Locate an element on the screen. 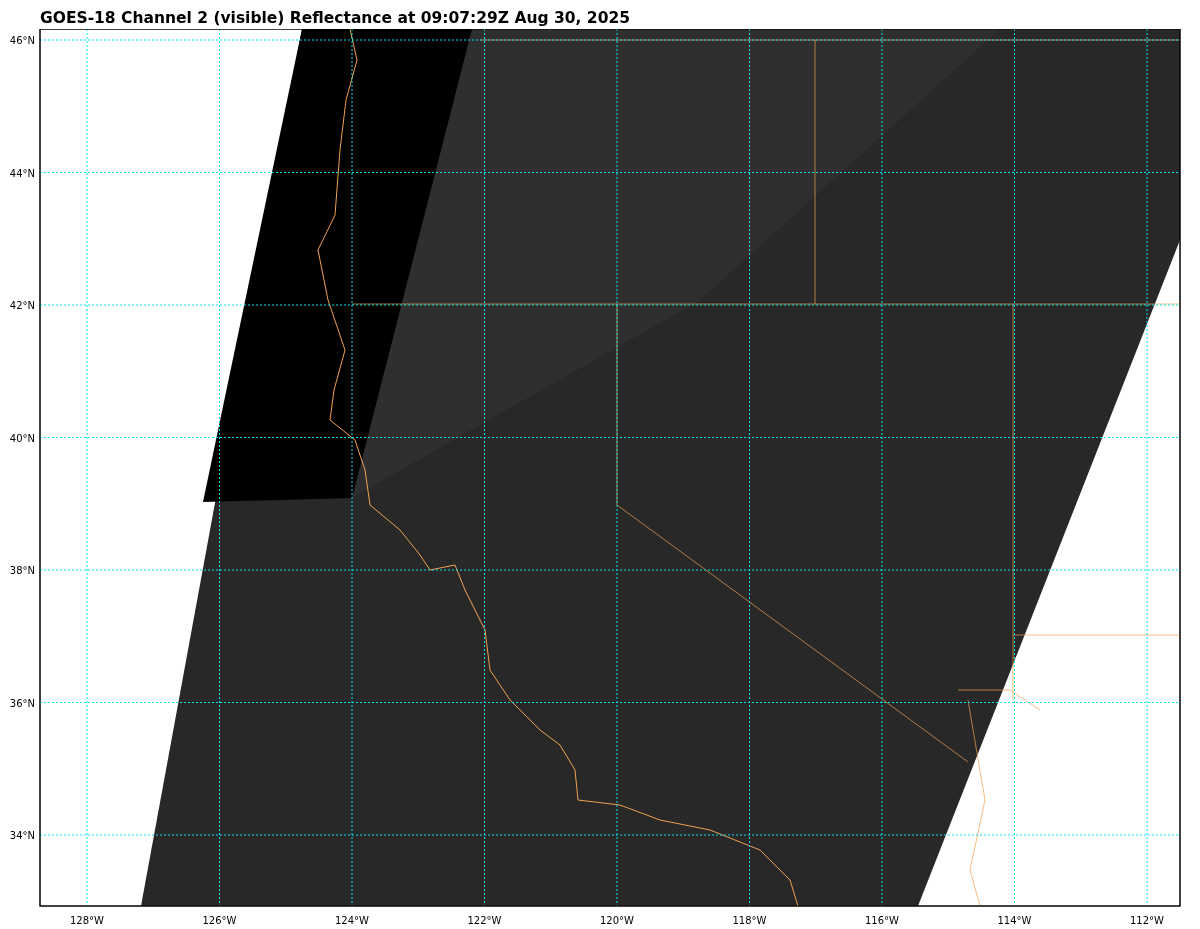  latitude-label: 44°N is located at coordinates (22, 173).